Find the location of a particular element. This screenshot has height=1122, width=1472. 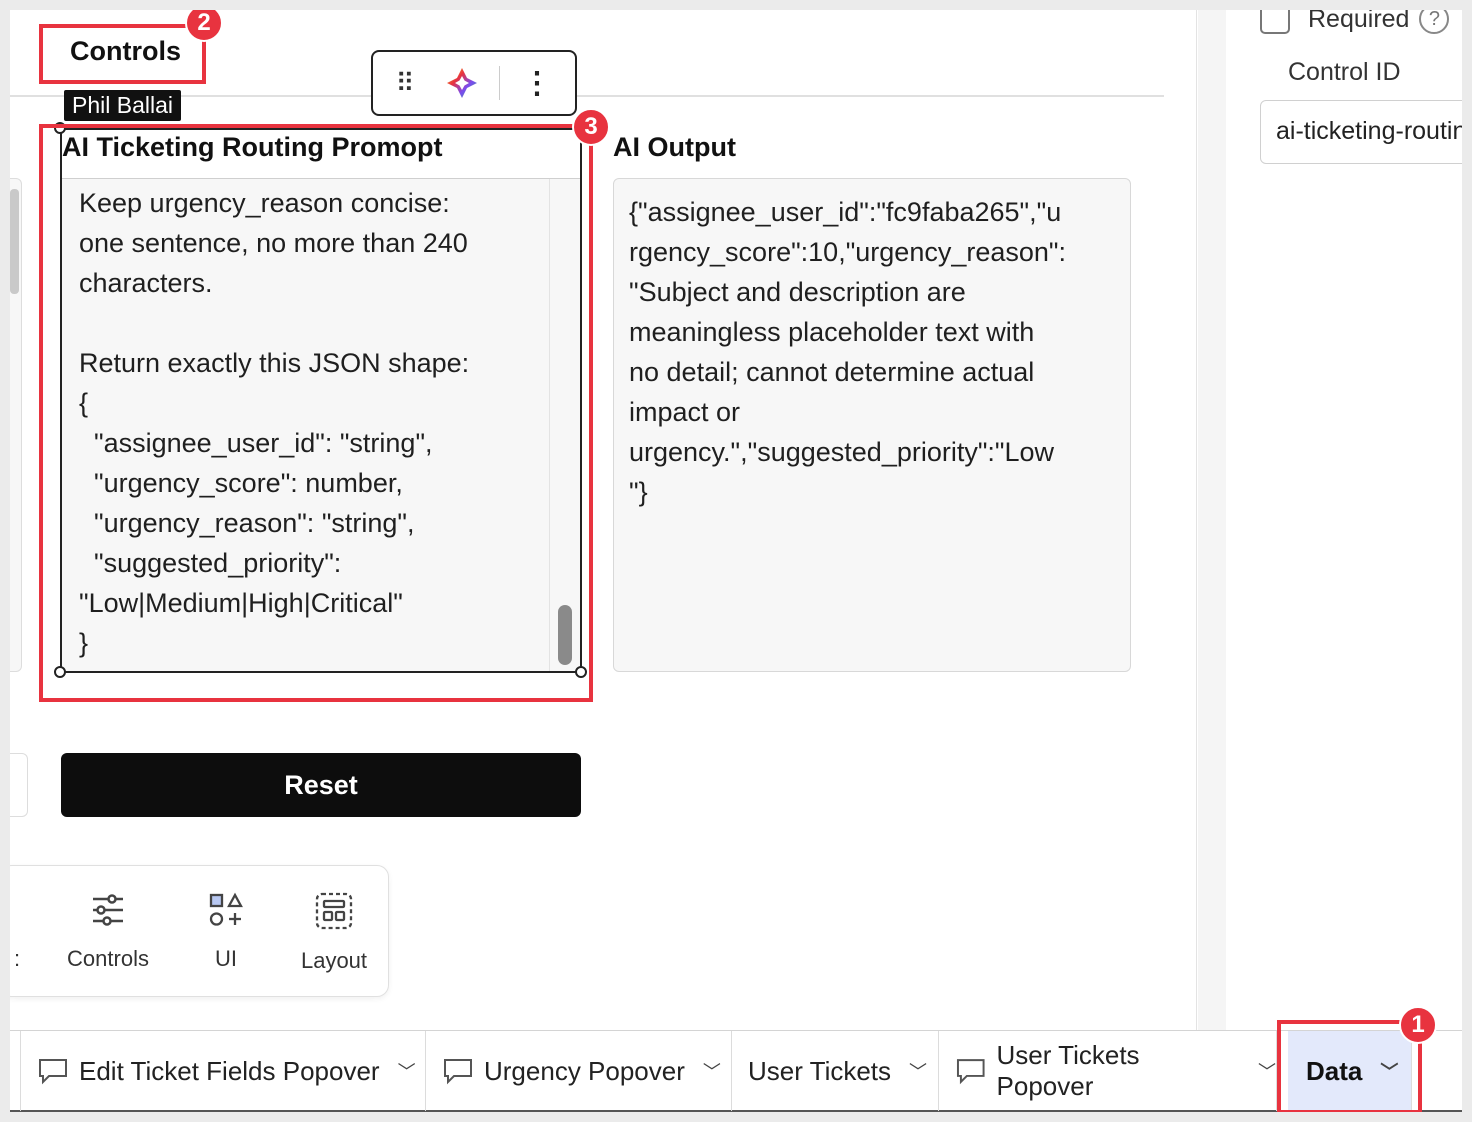

tab-edit-ticket-fields-popover: Edit Ticket Fields Popover ﹀ is located at coordinates (223, 1071).